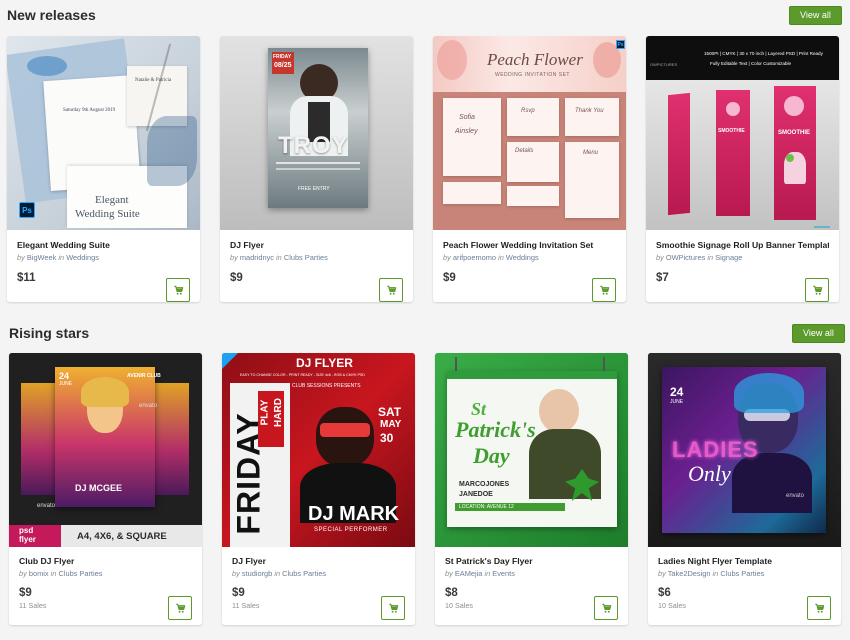  I want to click on product-meta: by bomix in Clubs Parties, so click(61, 573).